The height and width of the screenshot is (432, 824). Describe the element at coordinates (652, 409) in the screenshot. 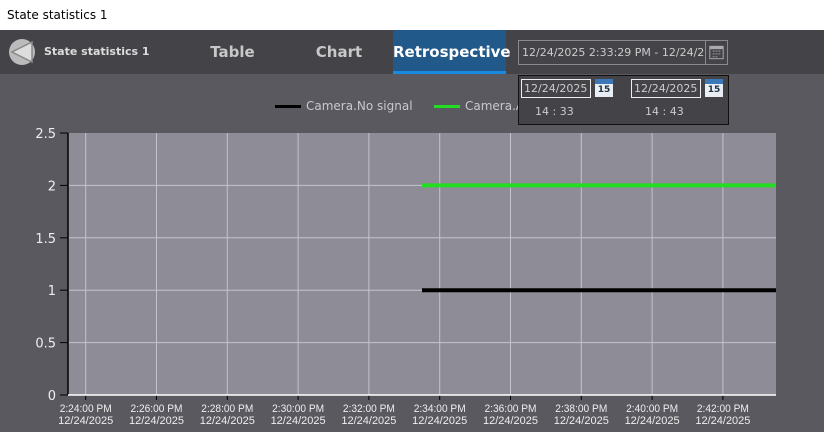

I see `x-tick-label: 2:40:00 PM` at that location.